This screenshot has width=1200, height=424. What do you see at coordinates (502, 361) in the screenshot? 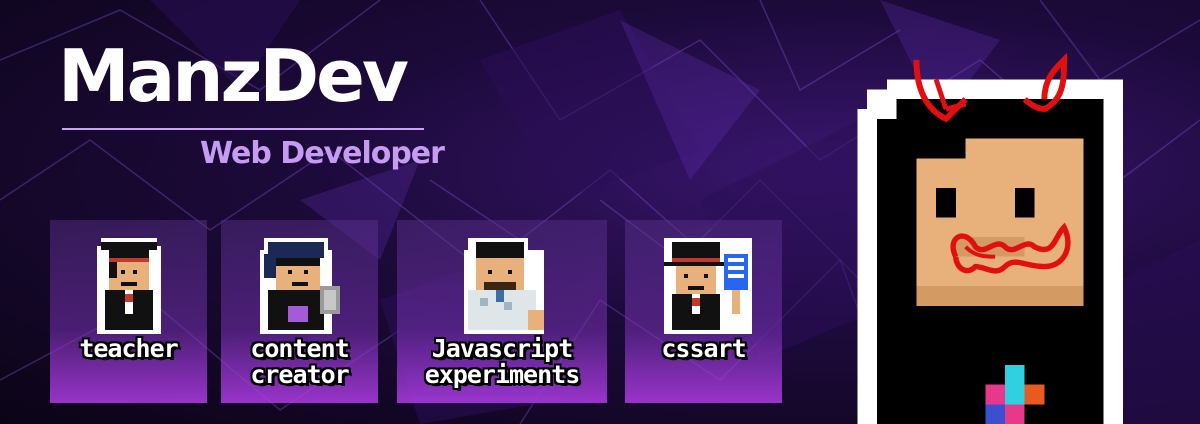
I see `role-label-javascript-experiments: Javascript experiments` at bounding box center [502, 361].